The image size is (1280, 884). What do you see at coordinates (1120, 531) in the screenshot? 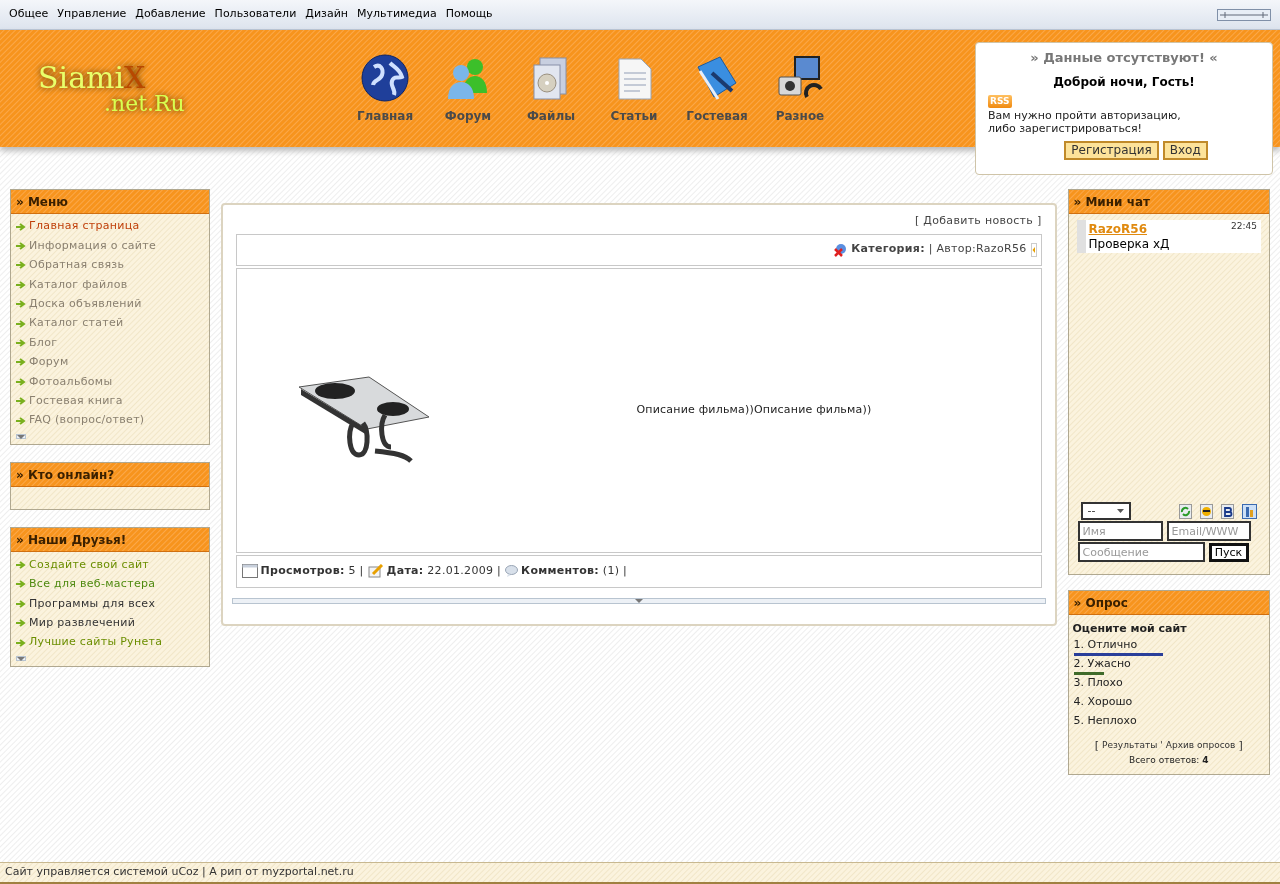
I see `name-input: Имя` at bounding box center [1120, 531].